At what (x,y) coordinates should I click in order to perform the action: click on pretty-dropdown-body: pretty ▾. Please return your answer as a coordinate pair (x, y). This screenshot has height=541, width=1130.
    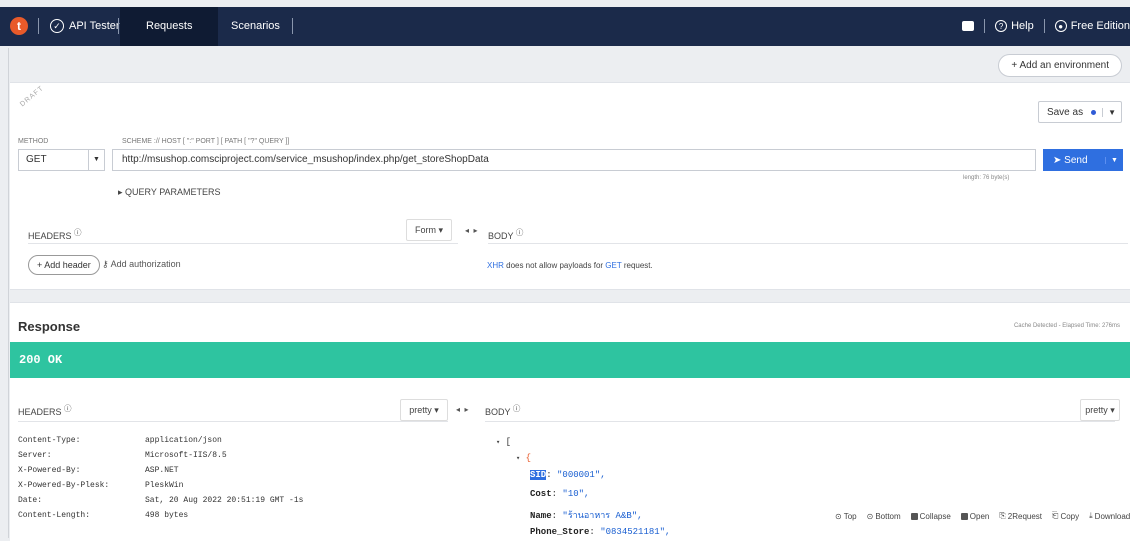
    Looking at the image, I should click on (1100, 410).